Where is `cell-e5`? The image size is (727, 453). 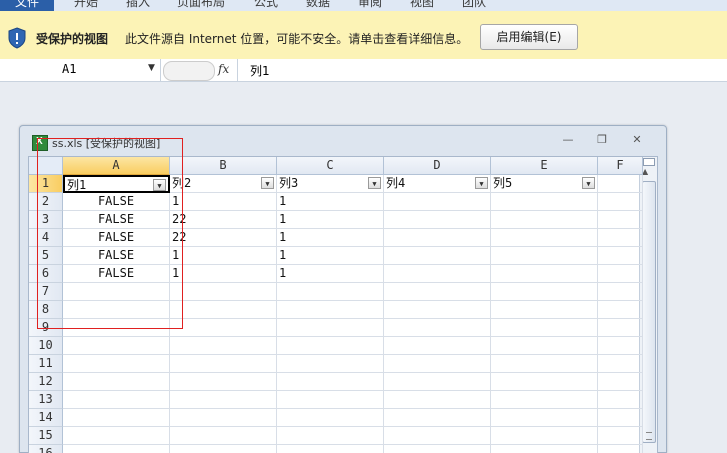
cell-e5 is located at coordinates (544, 256).